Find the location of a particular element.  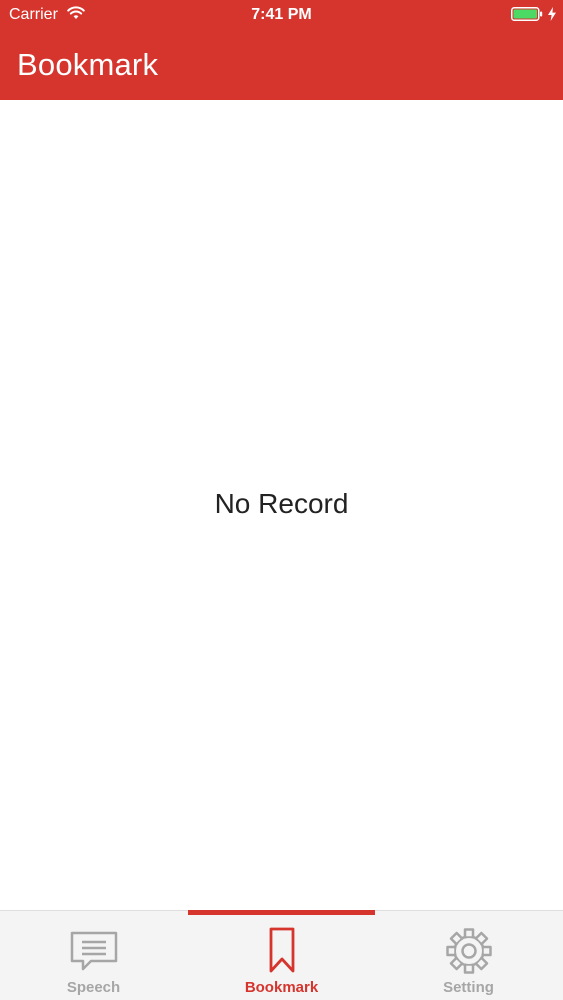

tab-bookmark: Bookmark is located at coordinates (281, 955).